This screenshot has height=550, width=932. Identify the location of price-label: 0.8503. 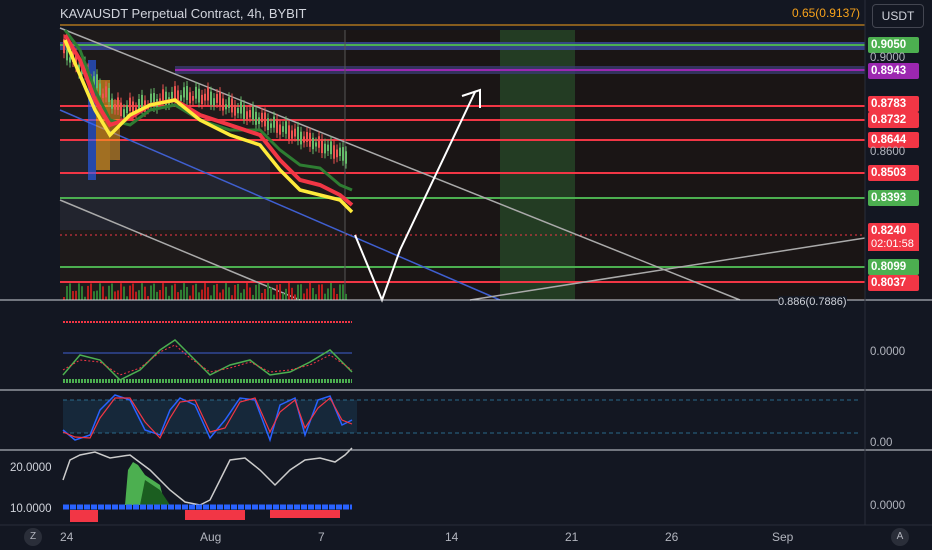
(893, 173).